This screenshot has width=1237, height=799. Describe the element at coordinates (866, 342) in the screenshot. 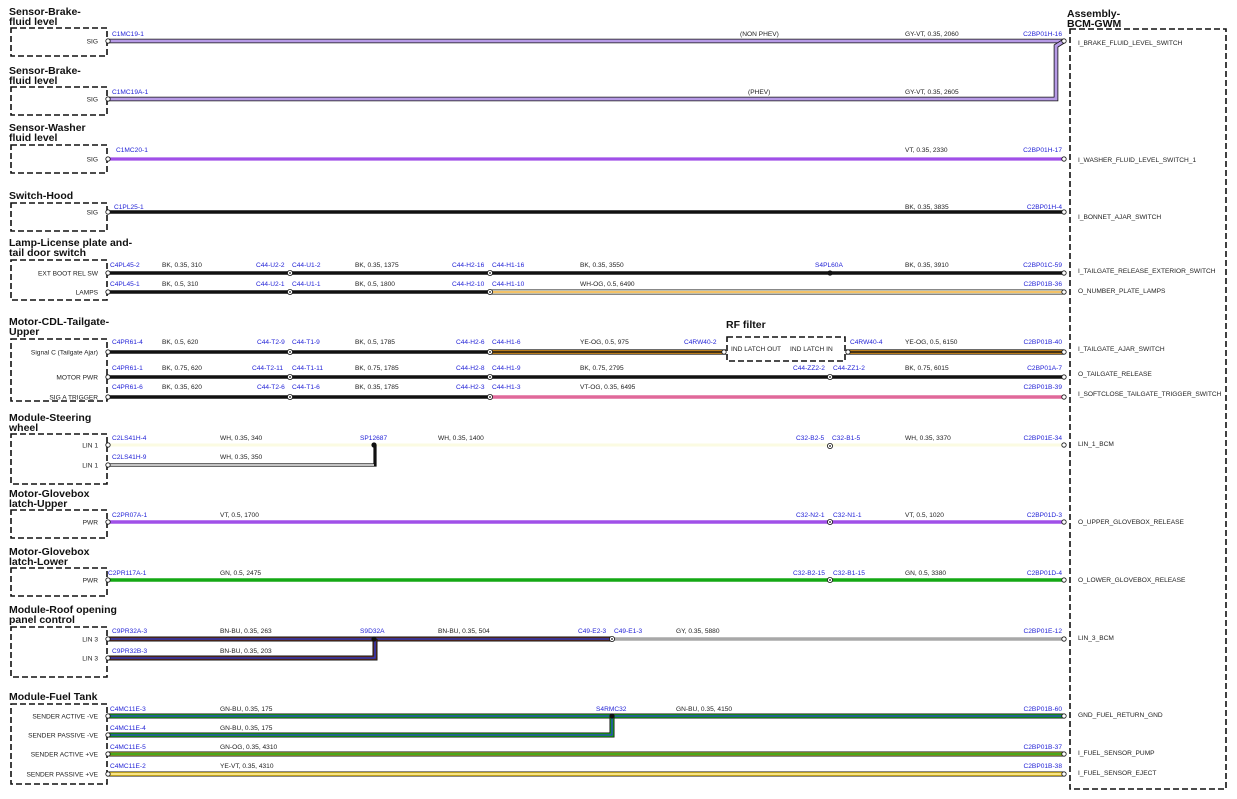

I see `connector-label: C4RW40-4` at that location.